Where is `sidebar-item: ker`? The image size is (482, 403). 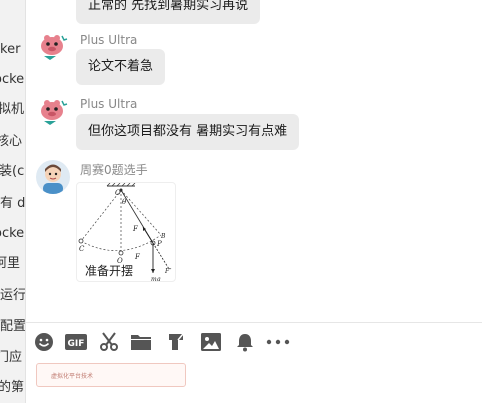
sidebar-item: ker is located at coordinates (10, 50).